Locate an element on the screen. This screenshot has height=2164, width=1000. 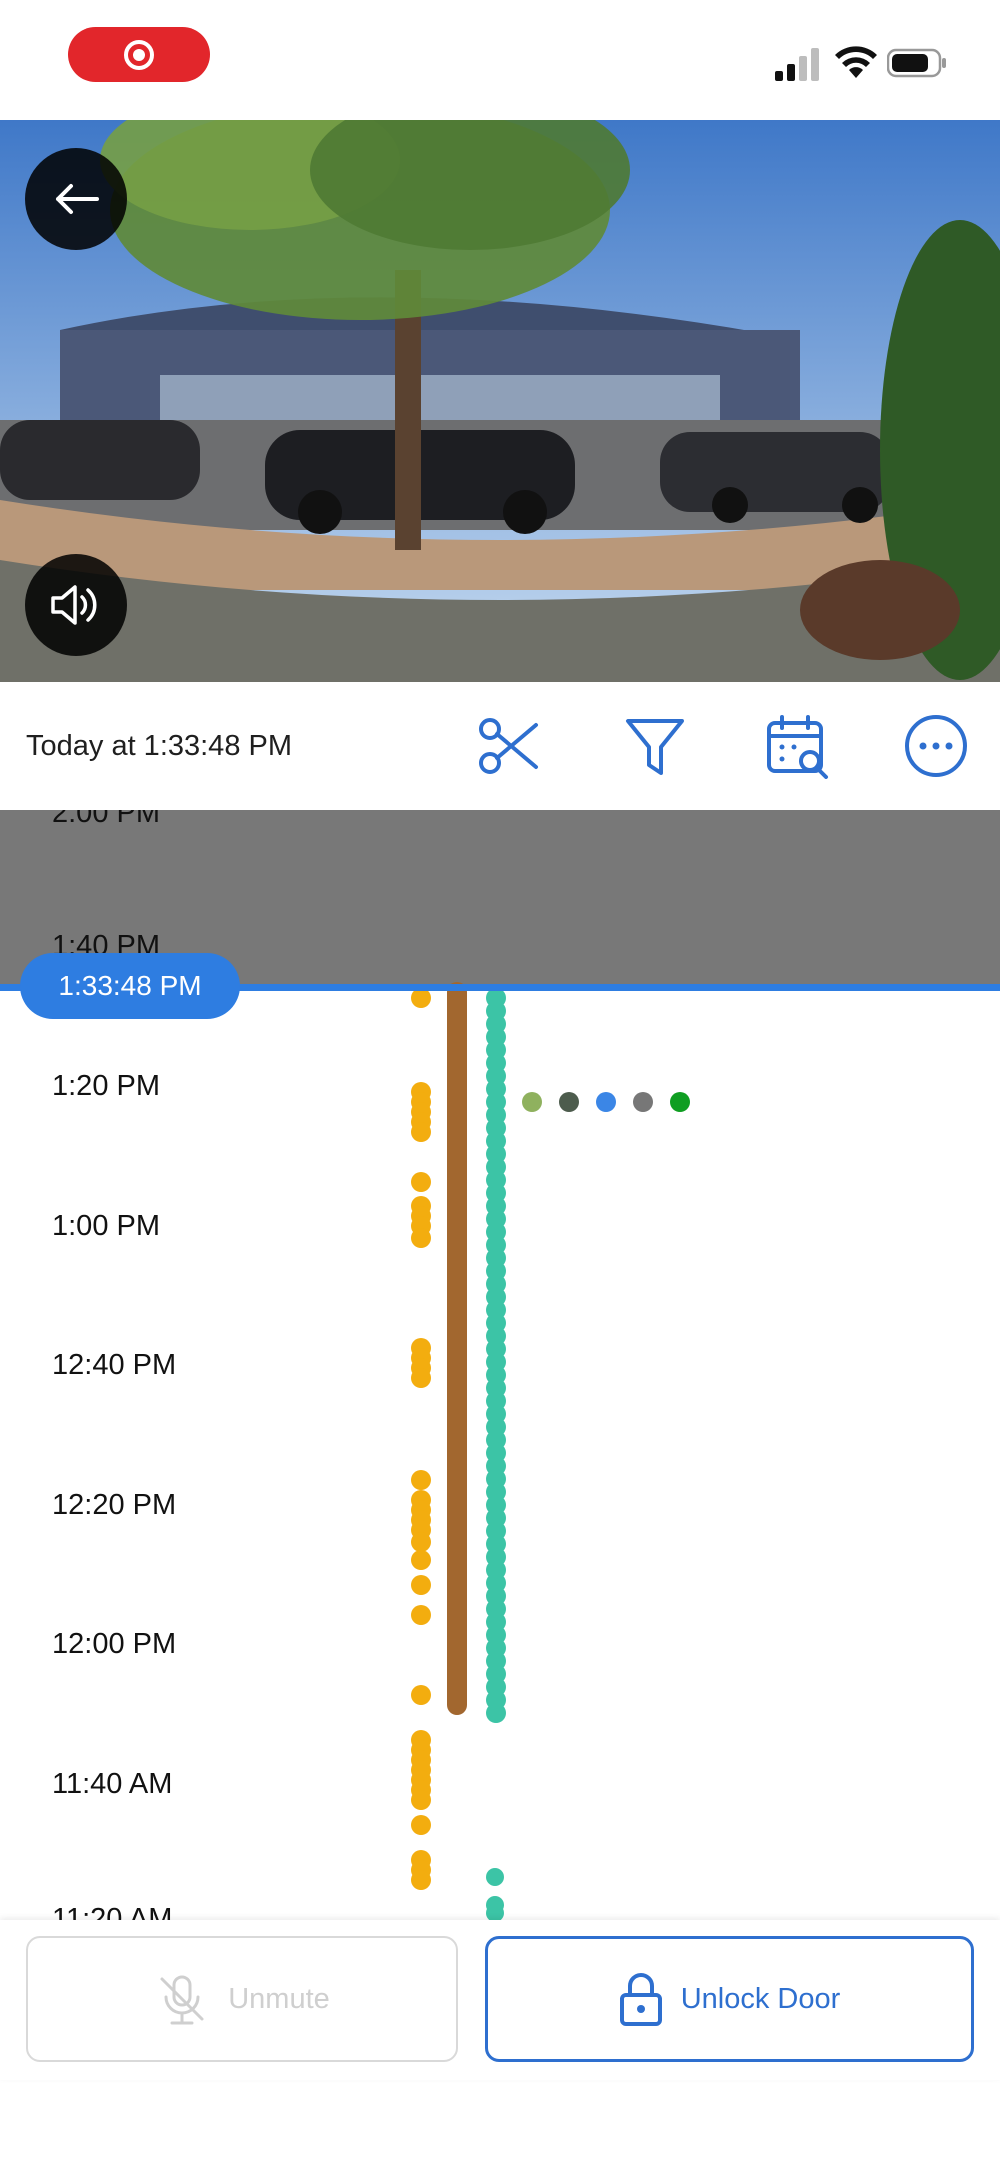
speaker-button is located at coordinates (76, 605).